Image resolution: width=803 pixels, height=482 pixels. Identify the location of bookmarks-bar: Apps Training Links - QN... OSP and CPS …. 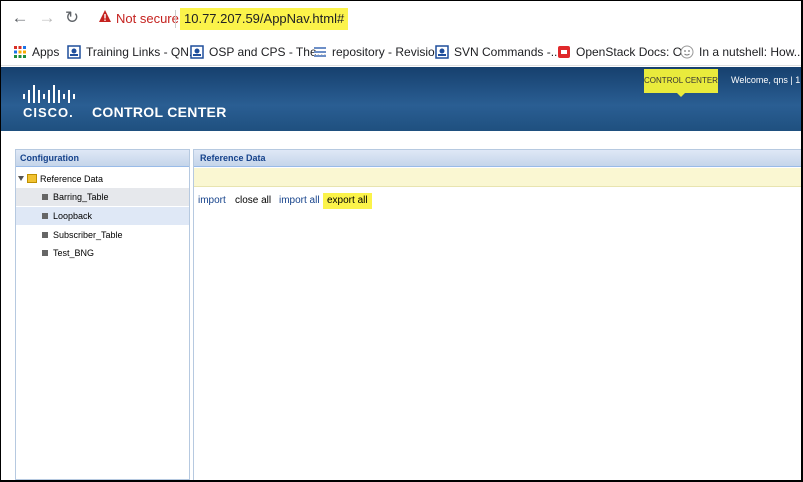
(401, 51).